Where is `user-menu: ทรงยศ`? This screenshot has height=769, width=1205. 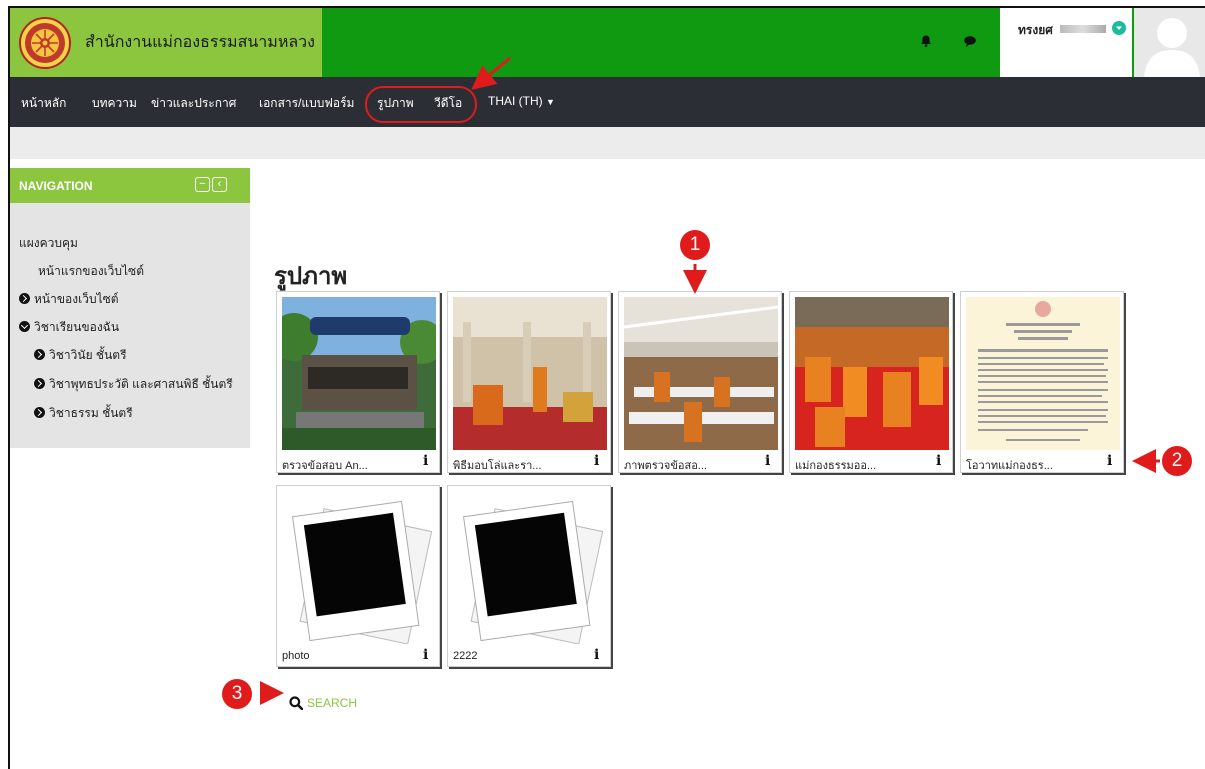 user-menu: ทรงยศ is located at coordinates (1066, 42).